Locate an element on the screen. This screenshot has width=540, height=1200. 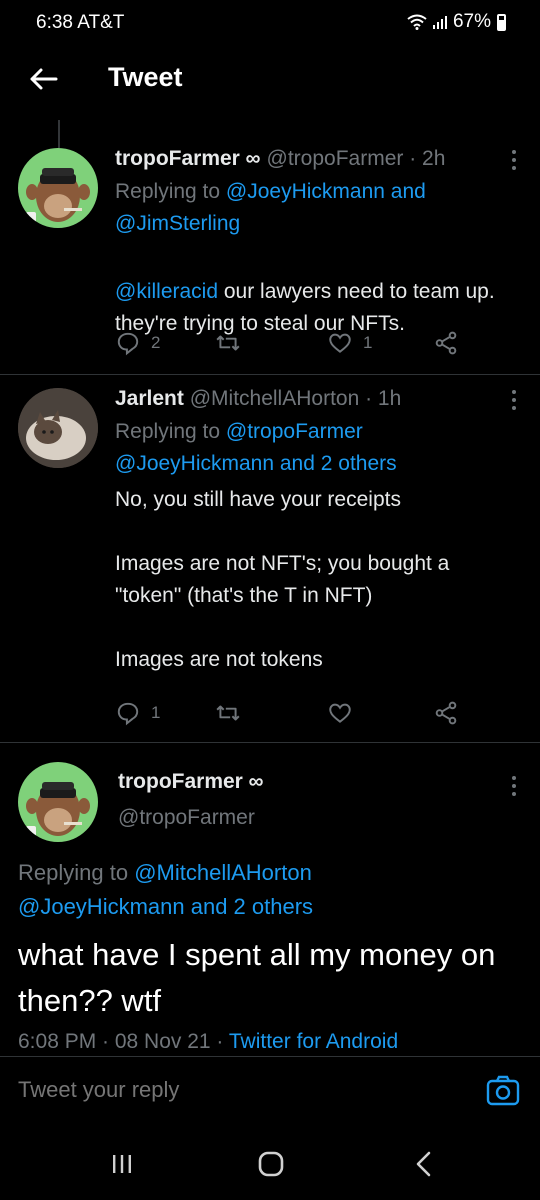
battery-percent: 67% is located at coordinates (471, 21).